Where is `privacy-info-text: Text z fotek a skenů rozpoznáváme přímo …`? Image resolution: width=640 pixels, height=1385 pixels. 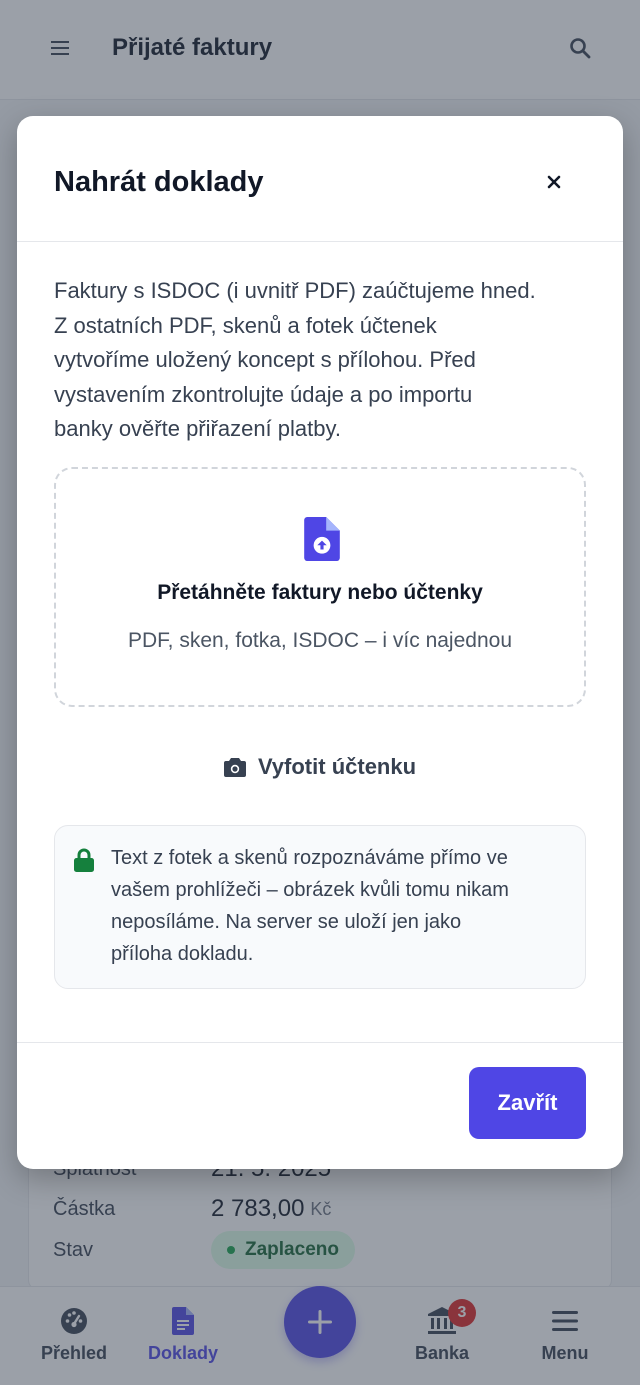 privacy-info-text: Text z fotek a skenů rozpoznáváme přímo … is located at coordinates (341, 906).